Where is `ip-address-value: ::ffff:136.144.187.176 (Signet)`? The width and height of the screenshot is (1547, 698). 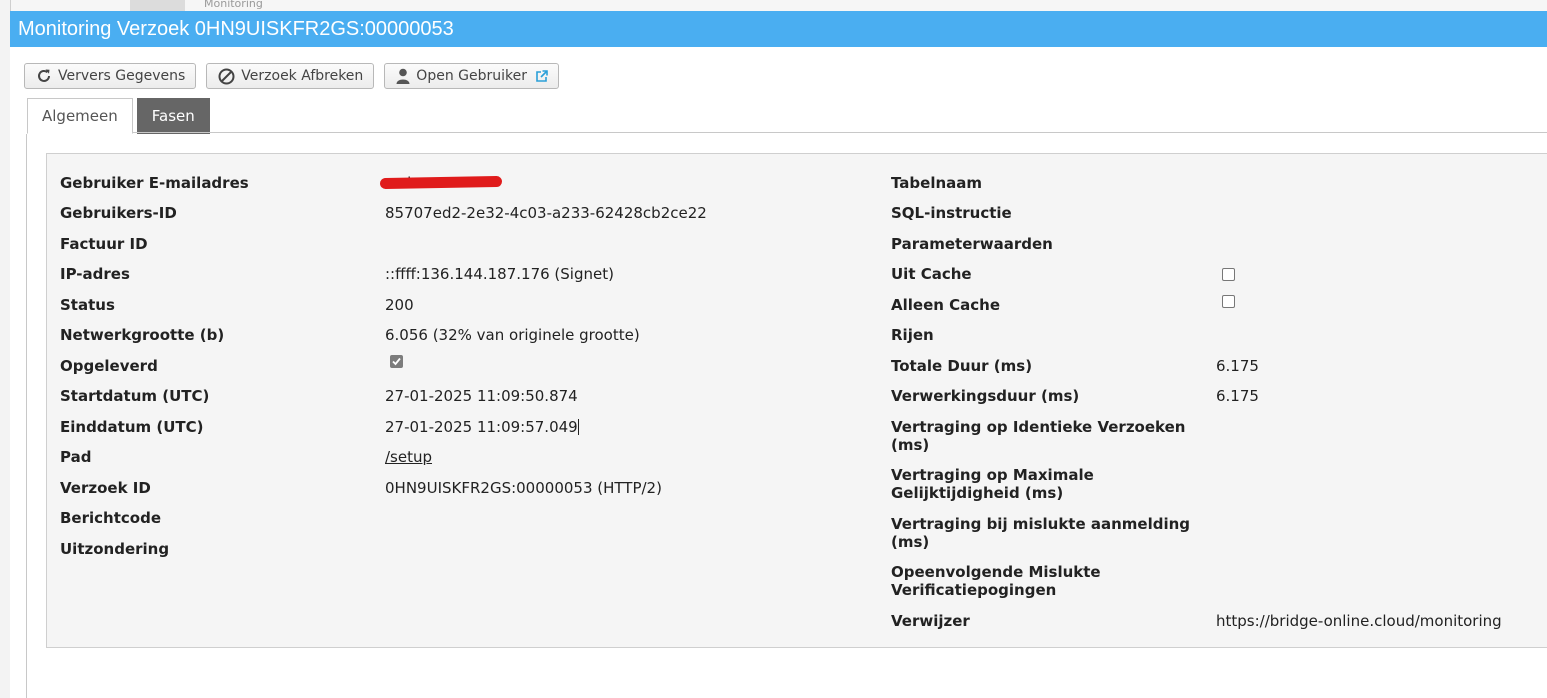 ip-address-value: ::ffff:136.144.187.176 (Signet) is located at coordinates (499, 274).